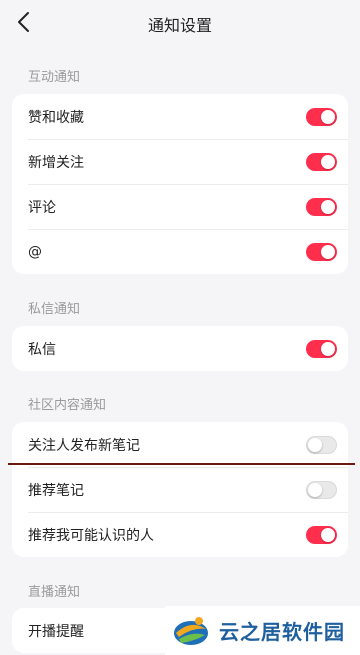  Describe the element at coordinates (91, 535) in the screenshot. I see `setting-label: 推荐我可能认识的人` at that location.